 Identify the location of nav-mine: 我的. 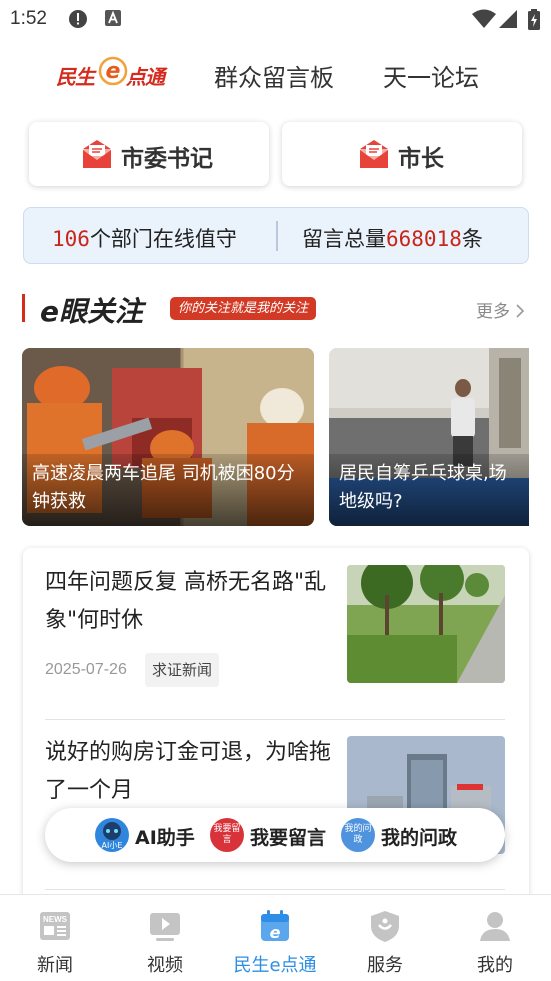
(495, 938).